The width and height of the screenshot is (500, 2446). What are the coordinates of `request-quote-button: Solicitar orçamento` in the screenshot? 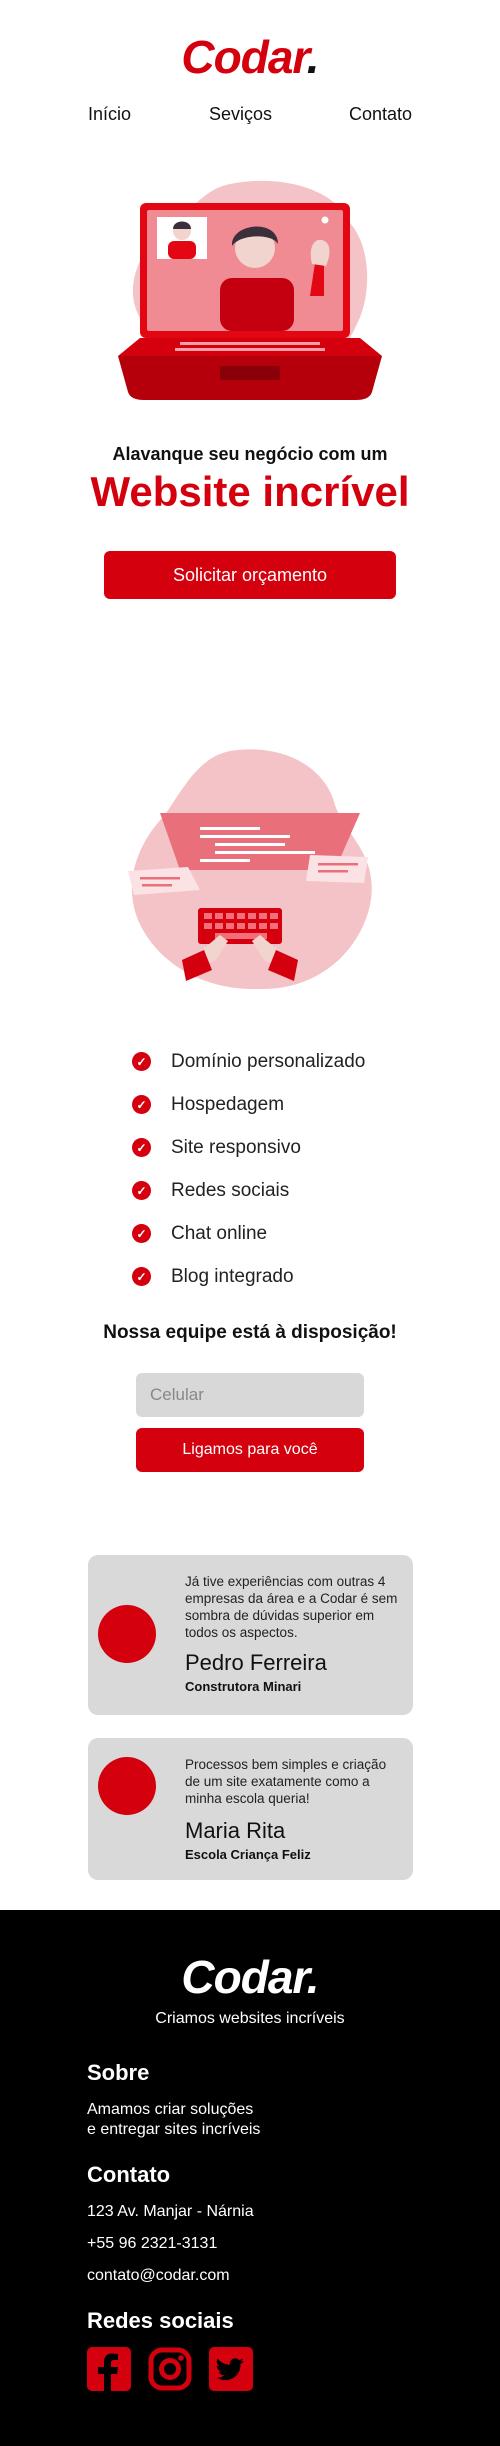 It's located at (250, 575).